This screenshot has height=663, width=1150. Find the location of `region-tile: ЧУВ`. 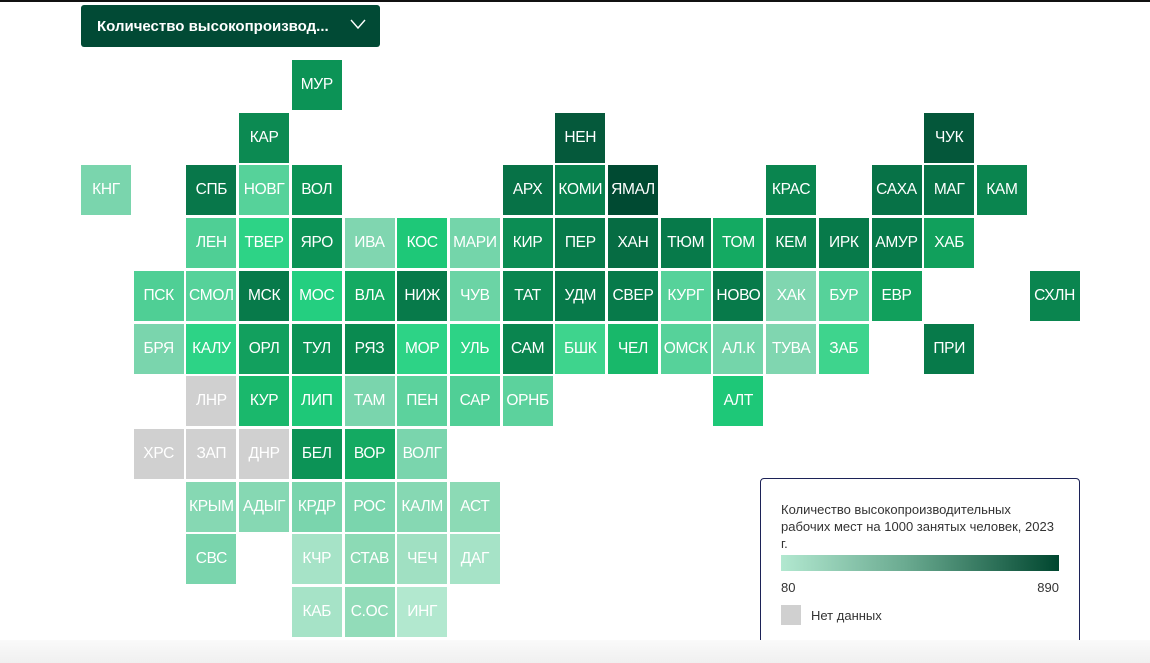

region-tile: ЧУВ is located at coordinates (474, 295).